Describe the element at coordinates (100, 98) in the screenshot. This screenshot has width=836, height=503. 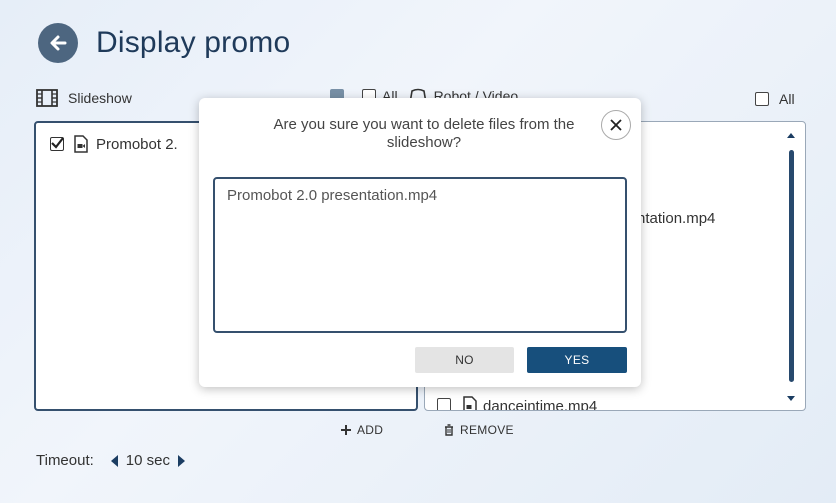
I see `slideshow-title: Slideshow` at that location.